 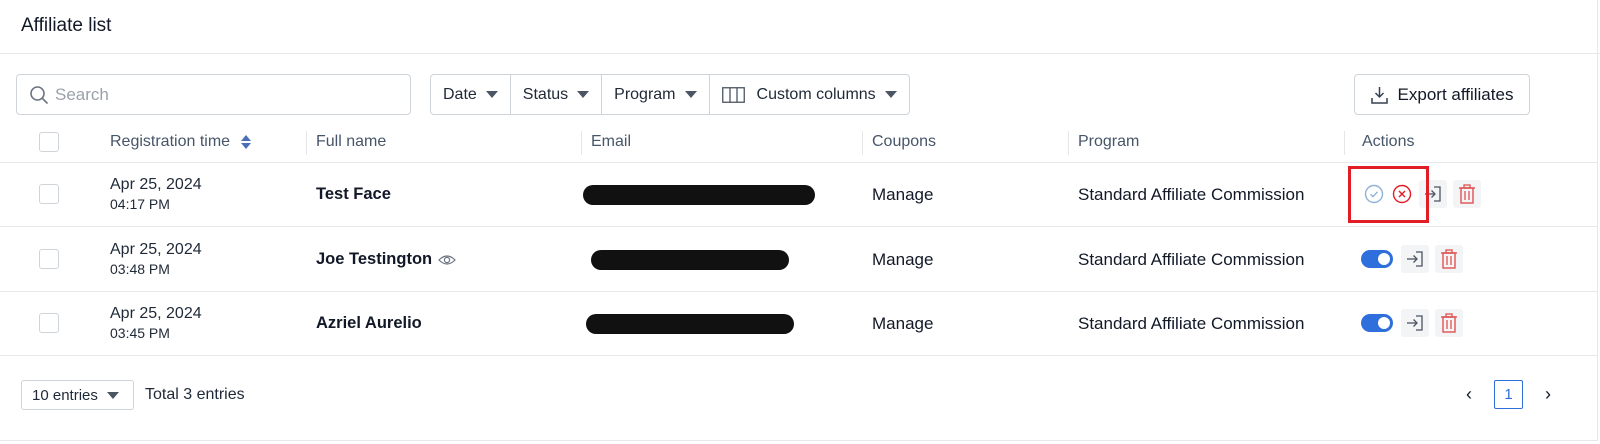 What do you see at coordinates (1379, 95) in the screenshot?
I see `download-icon` at bounding box center [1379, 95].